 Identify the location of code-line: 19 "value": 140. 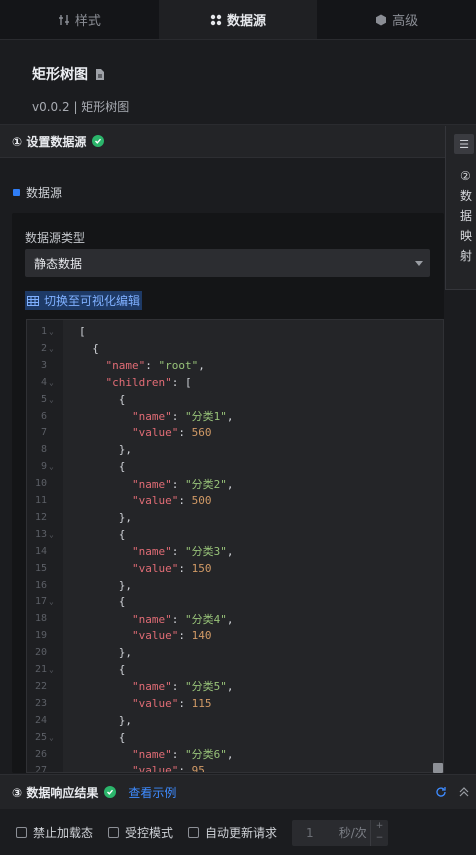
(235, 635).